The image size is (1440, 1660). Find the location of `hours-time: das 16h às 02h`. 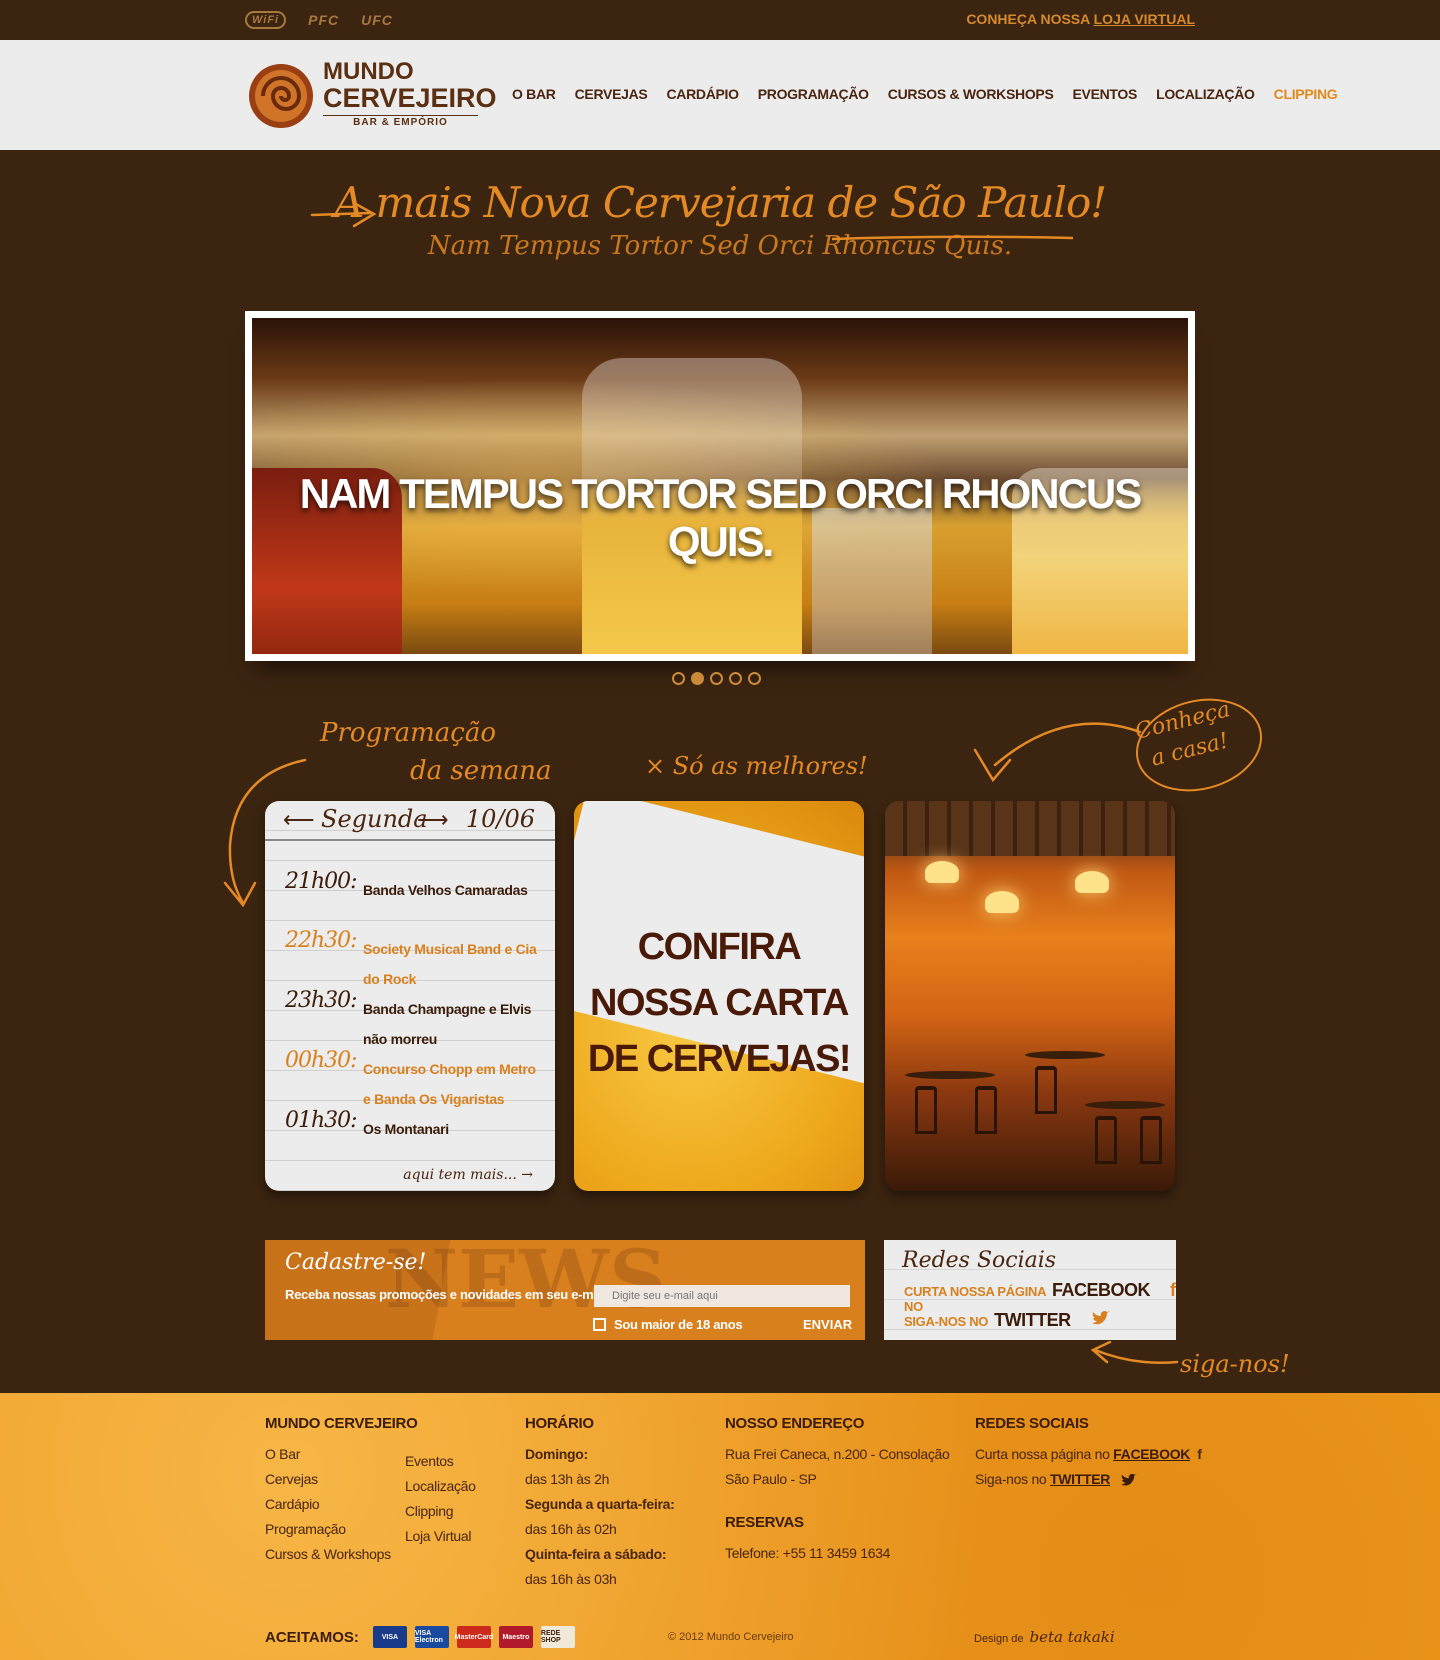

hours-time: das 16h às 02h is located at coordinates (571, 1529).